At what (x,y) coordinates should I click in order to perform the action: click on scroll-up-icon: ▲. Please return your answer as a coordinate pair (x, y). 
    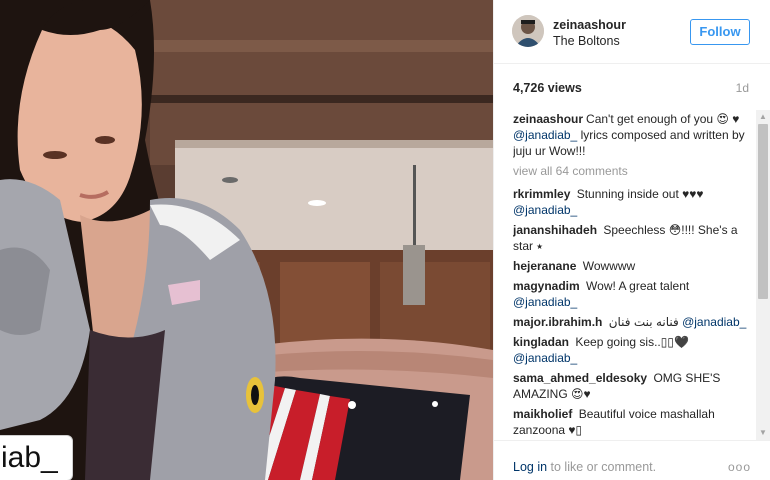
    Looking at the image, I should click on (763, 117).